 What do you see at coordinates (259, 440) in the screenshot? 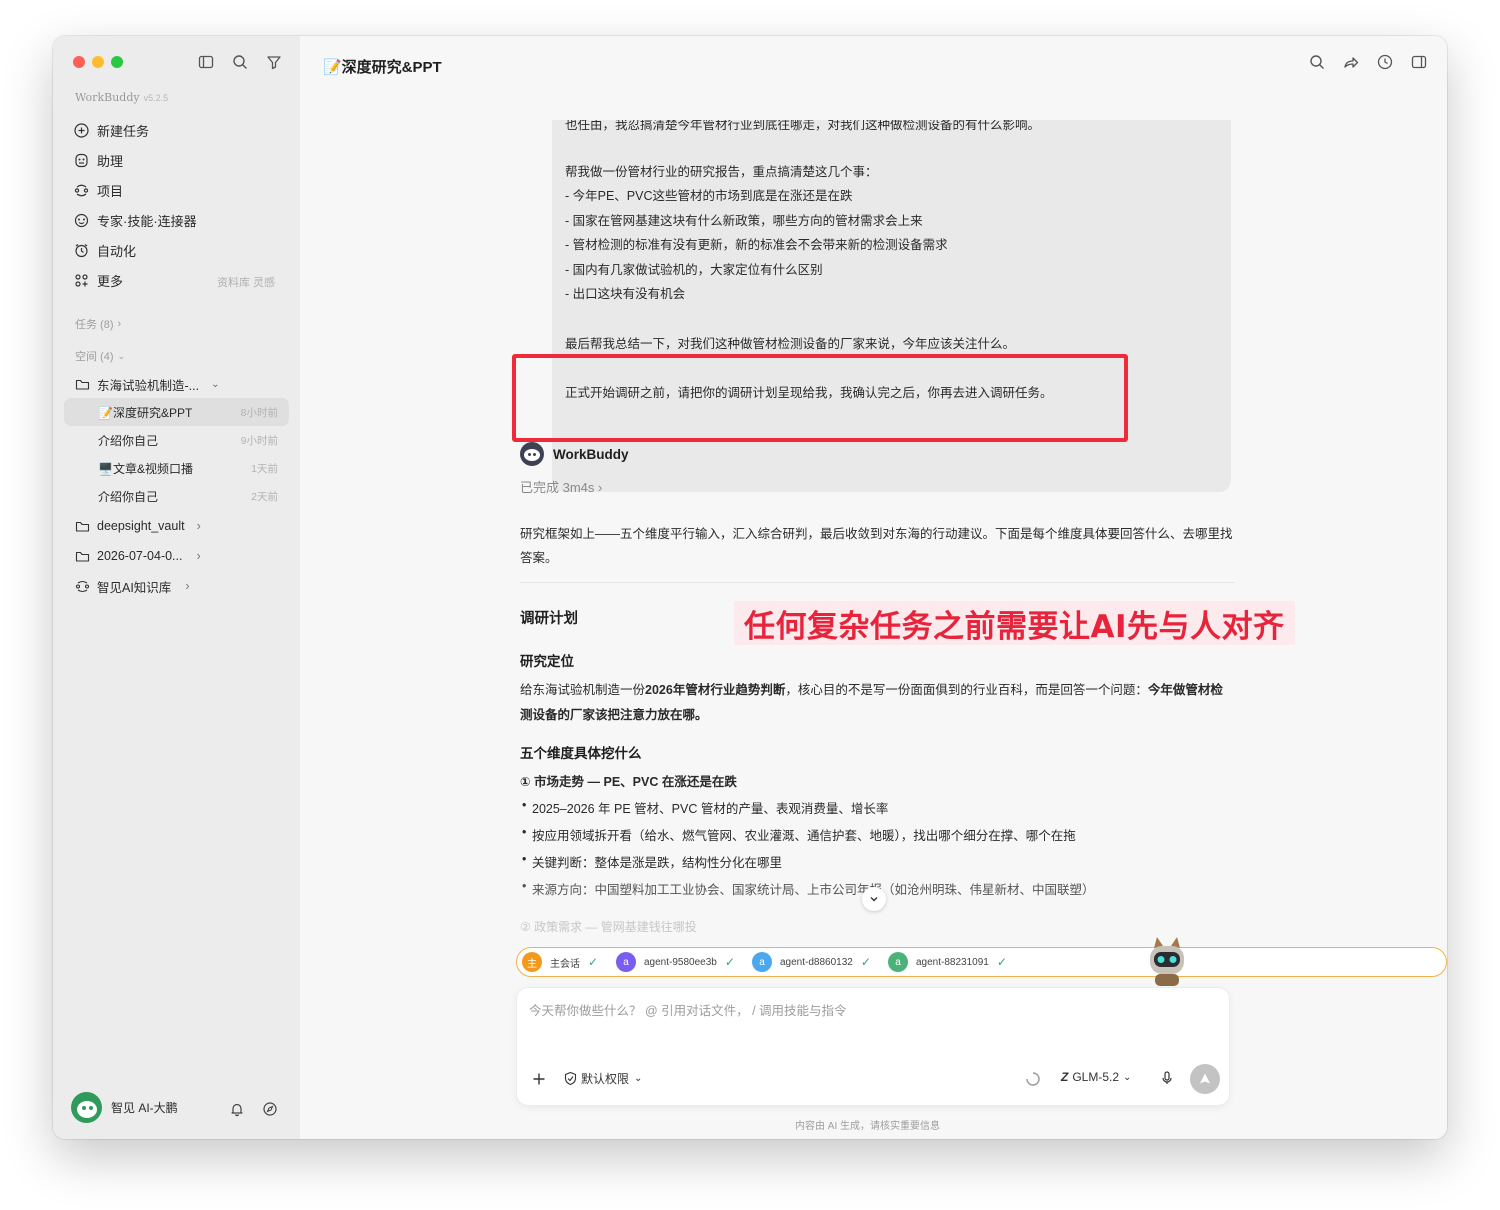
I see `space-item-time: 9小时前` at bounding box center [259, 440].